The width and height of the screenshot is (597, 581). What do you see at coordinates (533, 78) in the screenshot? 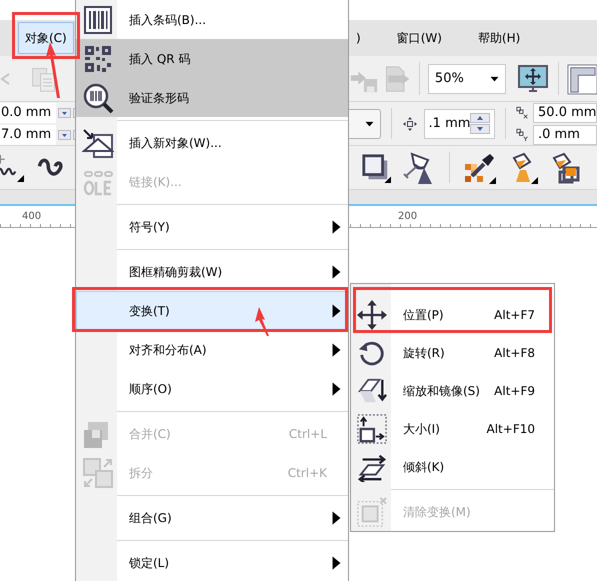
I see `full-screen-icon` at bounding box center [533, 78].